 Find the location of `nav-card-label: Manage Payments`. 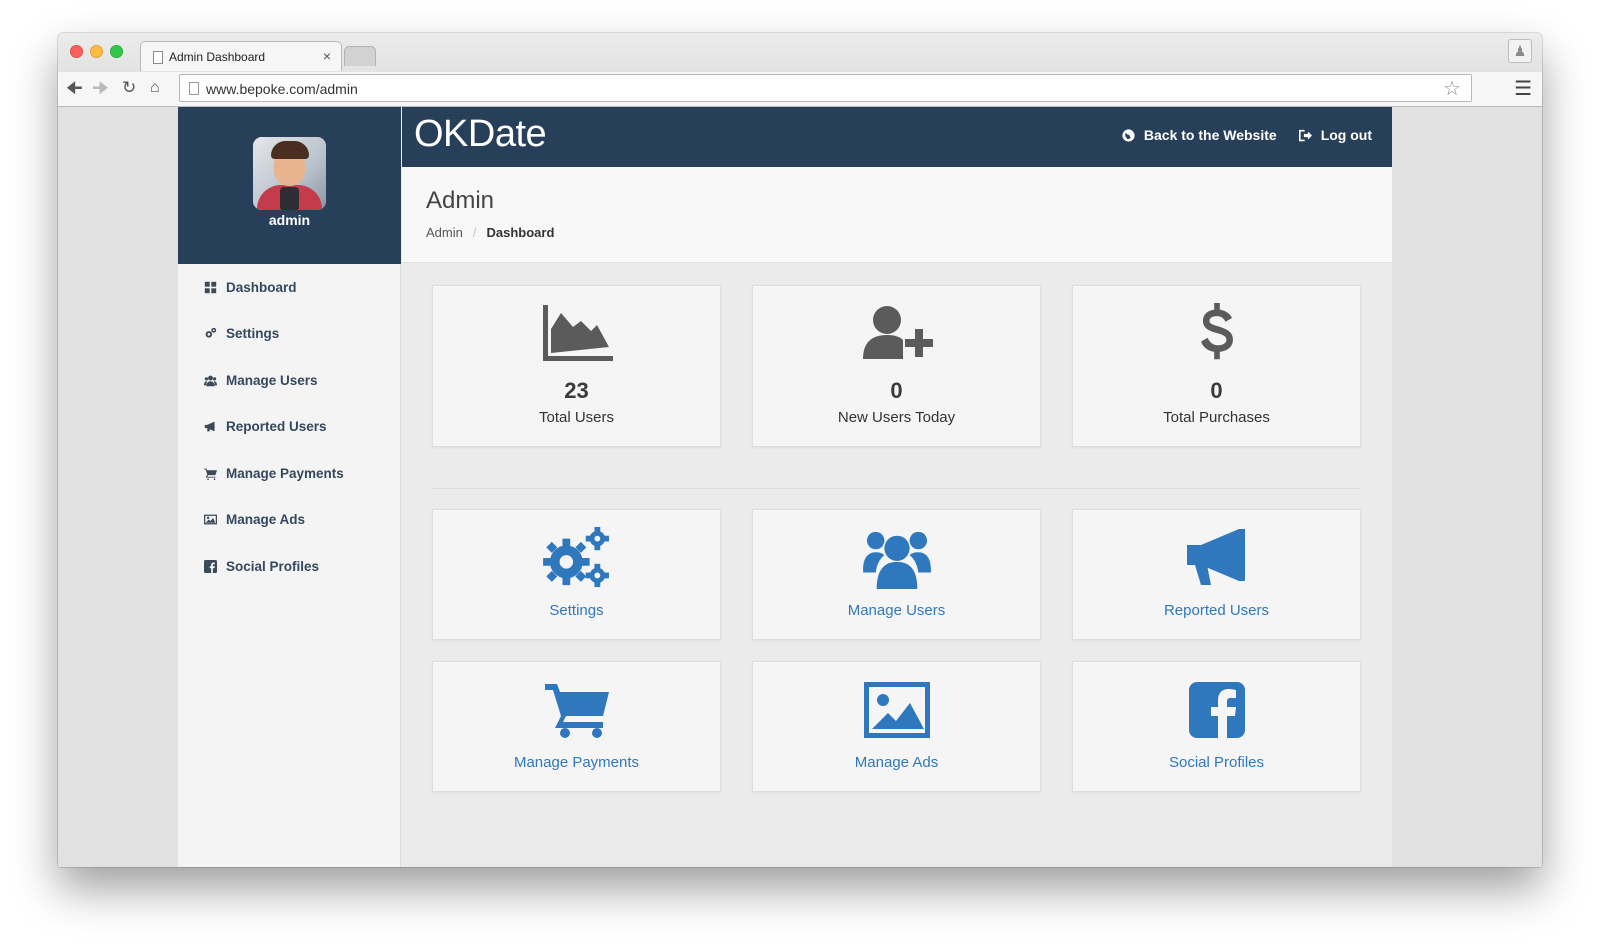

nav-card-label: Manage Payments is located at coordinates (576, 762).